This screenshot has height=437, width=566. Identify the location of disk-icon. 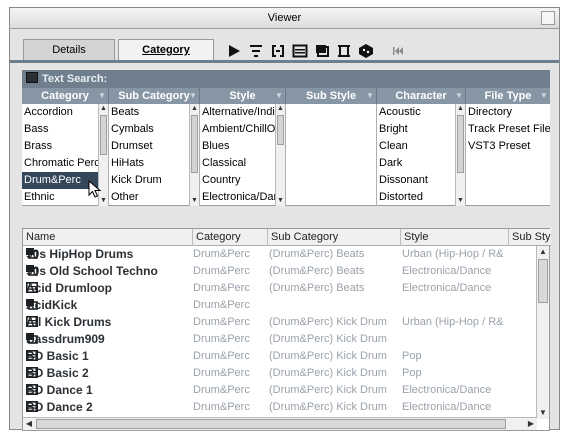
(322, 51).